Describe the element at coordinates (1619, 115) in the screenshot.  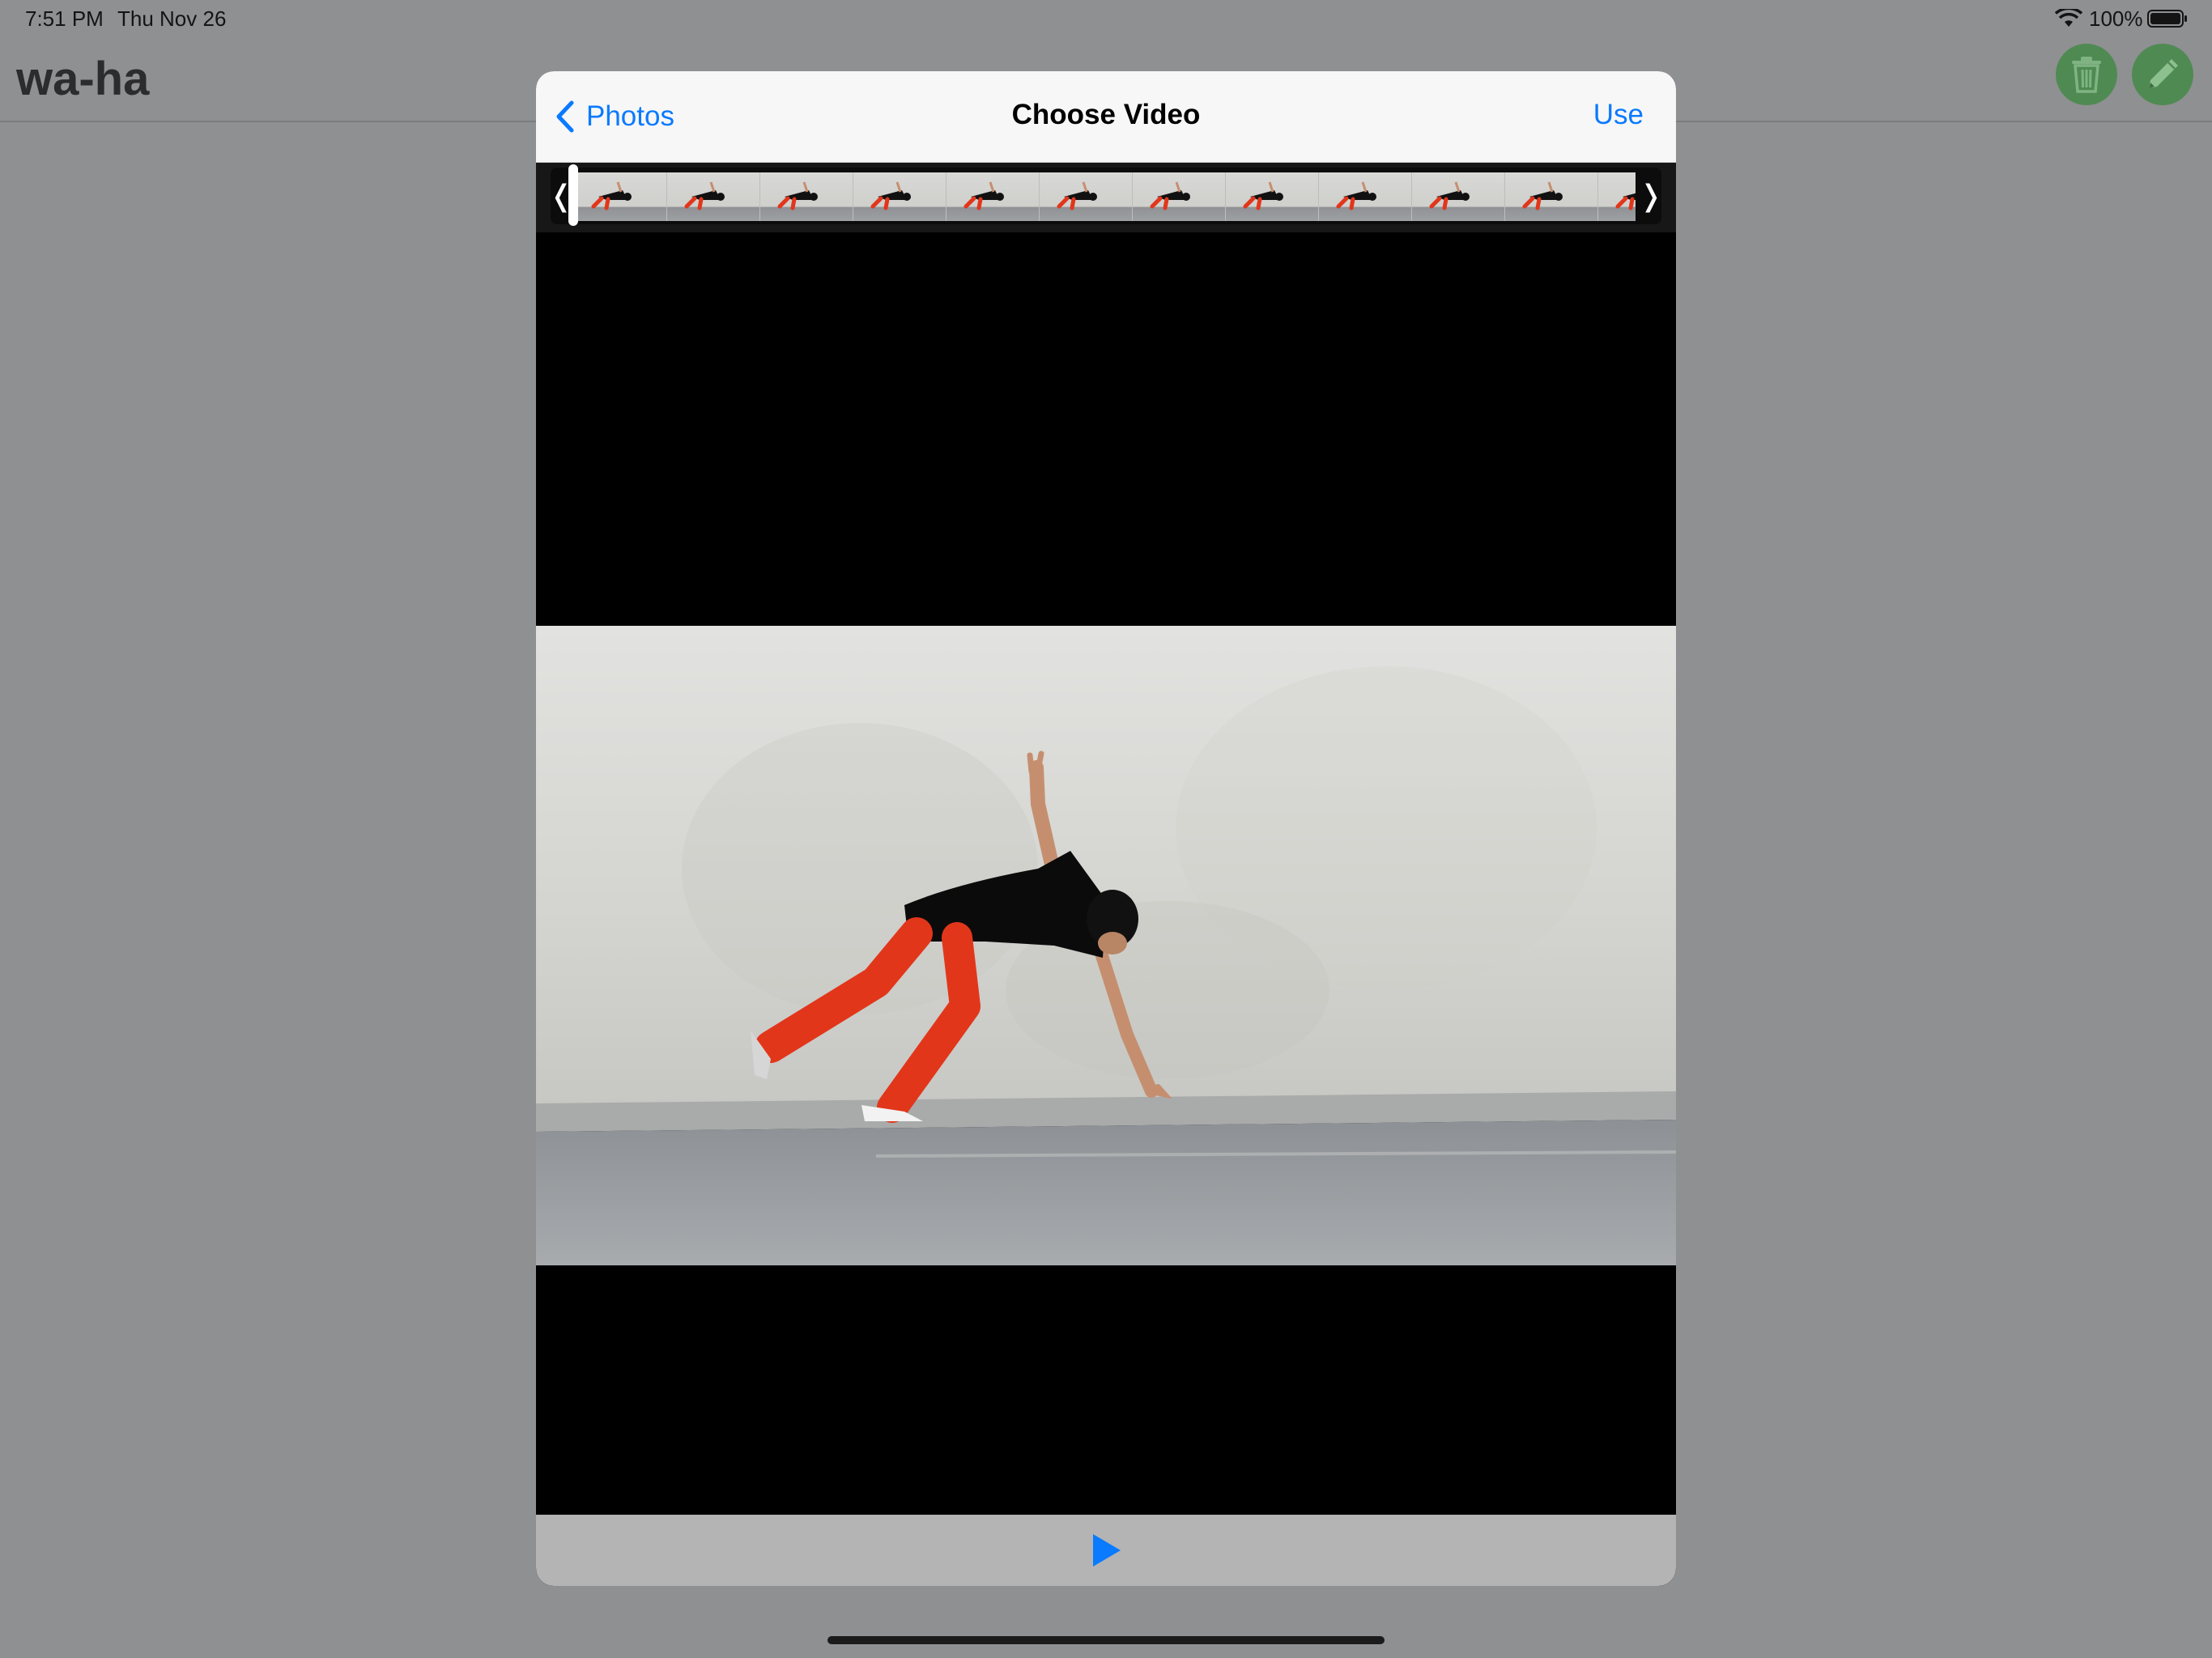
I see `use-button: Use` at that location.